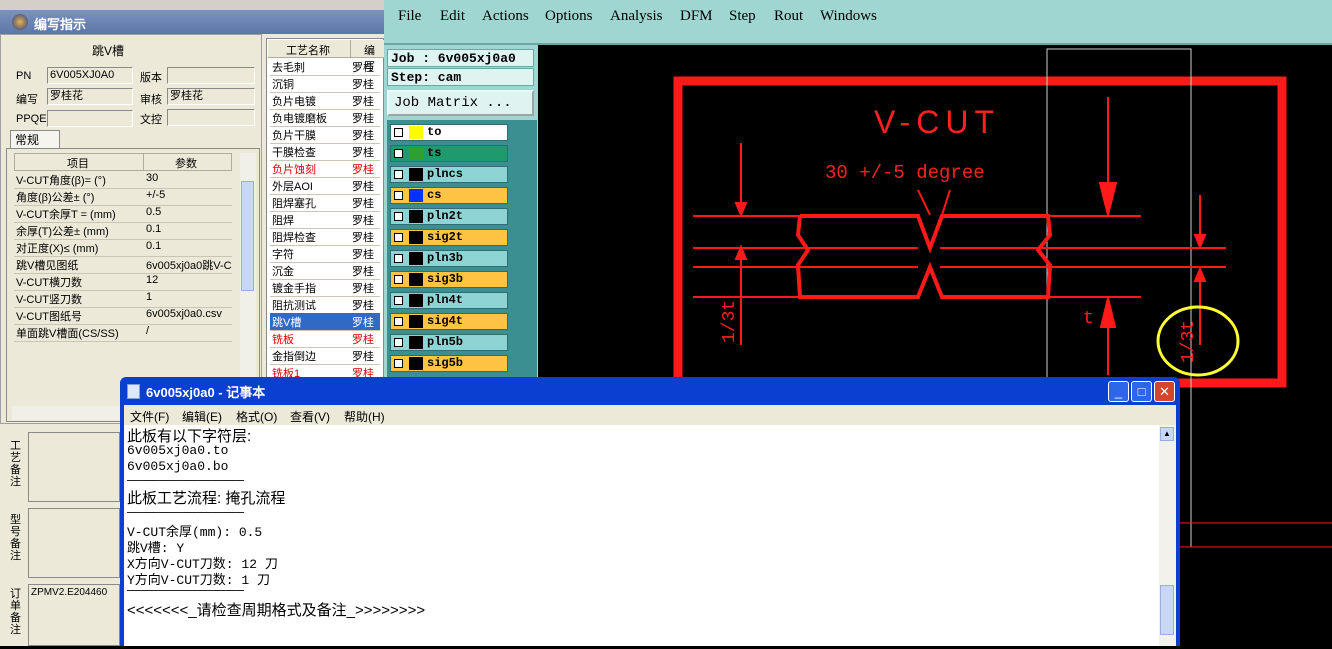 This screenshot has height=649, width=1332. What do you see at coordinates (449, 216) in the screenshot?
I see `layer-row: pln2t` at bounding box center [449, 216].